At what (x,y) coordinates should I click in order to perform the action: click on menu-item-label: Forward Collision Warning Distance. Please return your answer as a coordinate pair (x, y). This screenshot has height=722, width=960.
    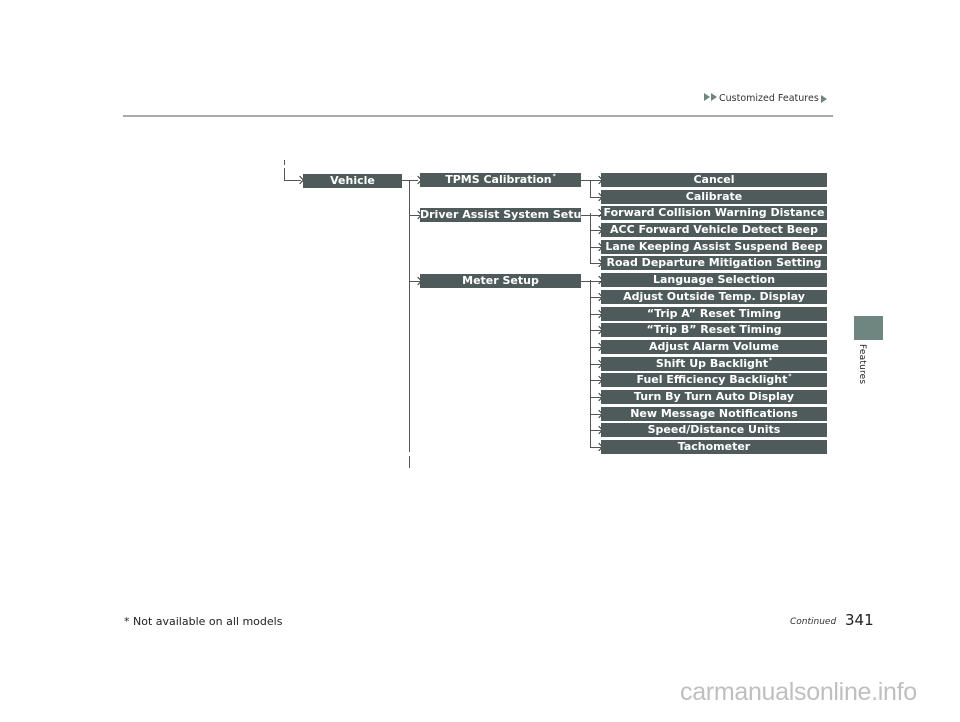
    Looking at the image, I should click on (714, 212).